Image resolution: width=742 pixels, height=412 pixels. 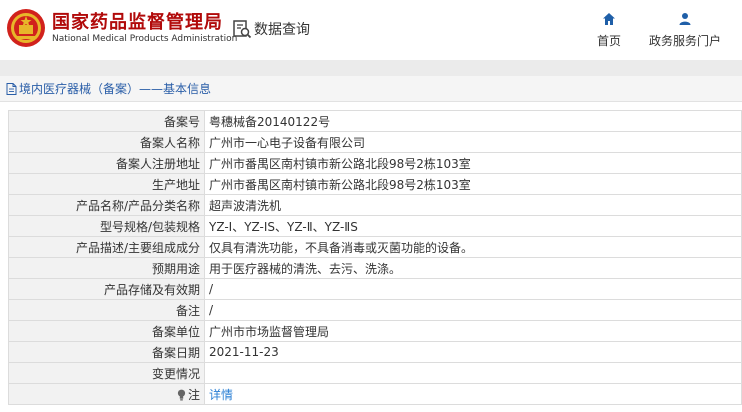 I want to click on field-value, so click(x=473, y=373).